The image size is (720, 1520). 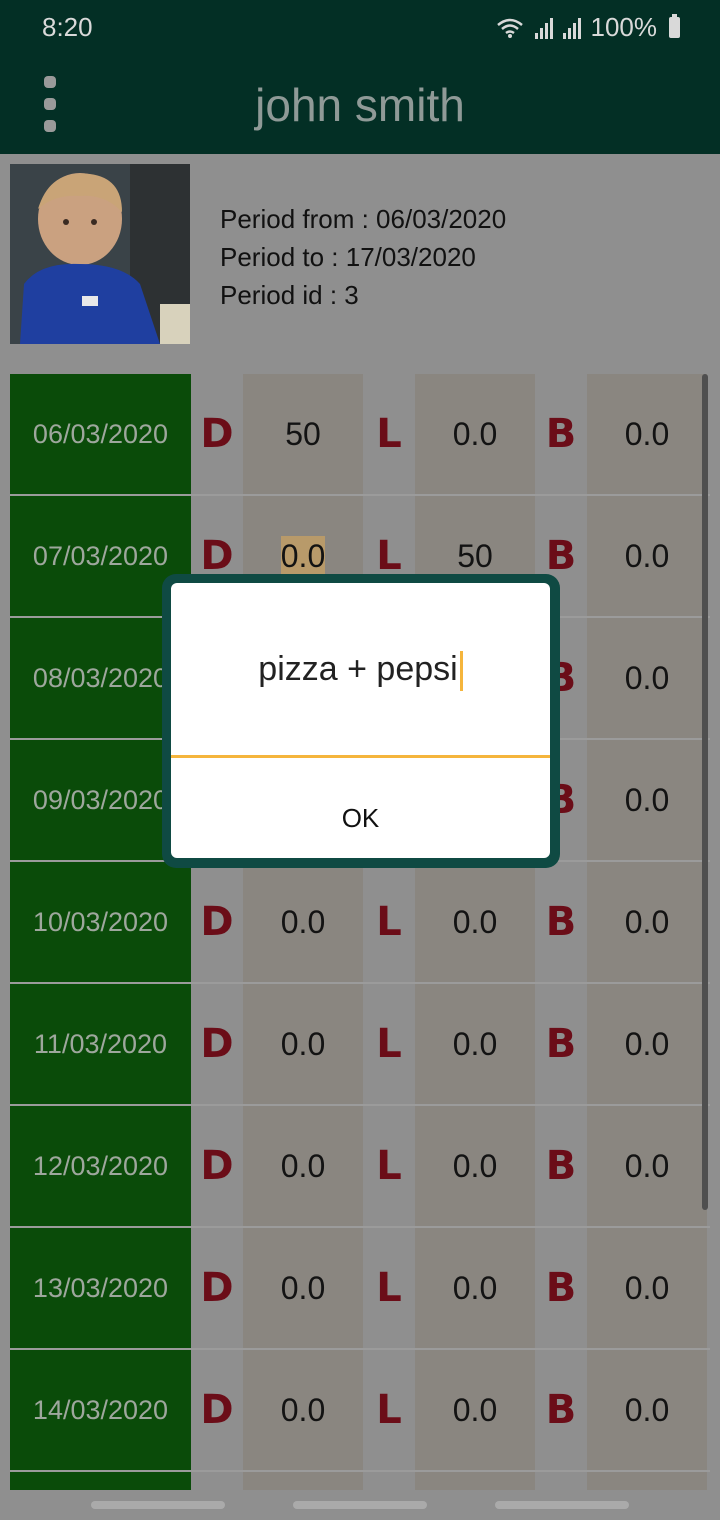 I want to click on nav-recents-handle, so click(x=158, y=1505).